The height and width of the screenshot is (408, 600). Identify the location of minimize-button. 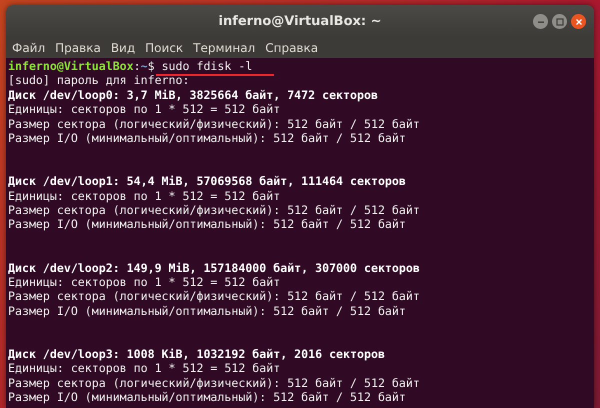
(540, 21).